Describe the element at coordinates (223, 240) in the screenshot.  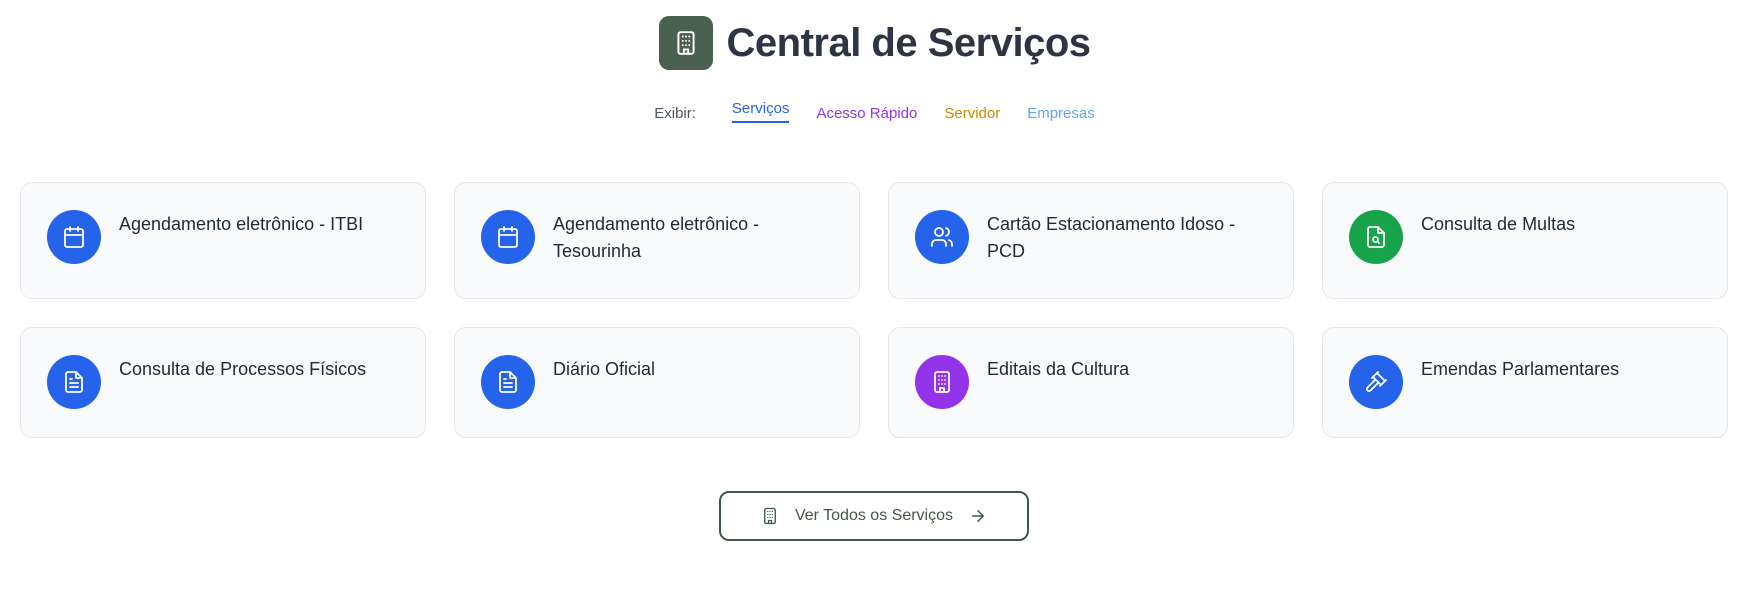
I see `service-card-agendamento-itbi: Agendamento eletrônico - ITBI` at that location.